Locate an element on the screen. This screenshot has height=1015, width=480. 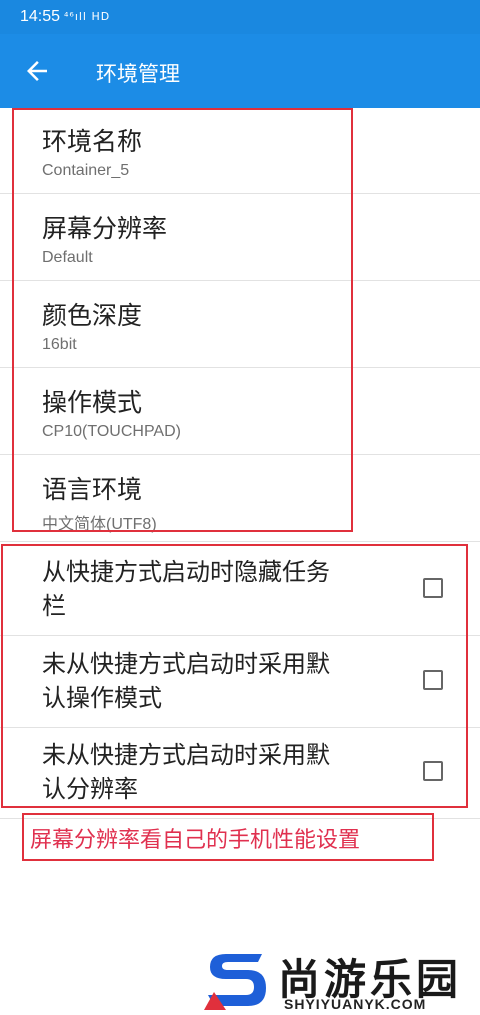
watermark-logo: 尚游乐园 SHYIYUANYK.COM is located at coordinates (340, 980).